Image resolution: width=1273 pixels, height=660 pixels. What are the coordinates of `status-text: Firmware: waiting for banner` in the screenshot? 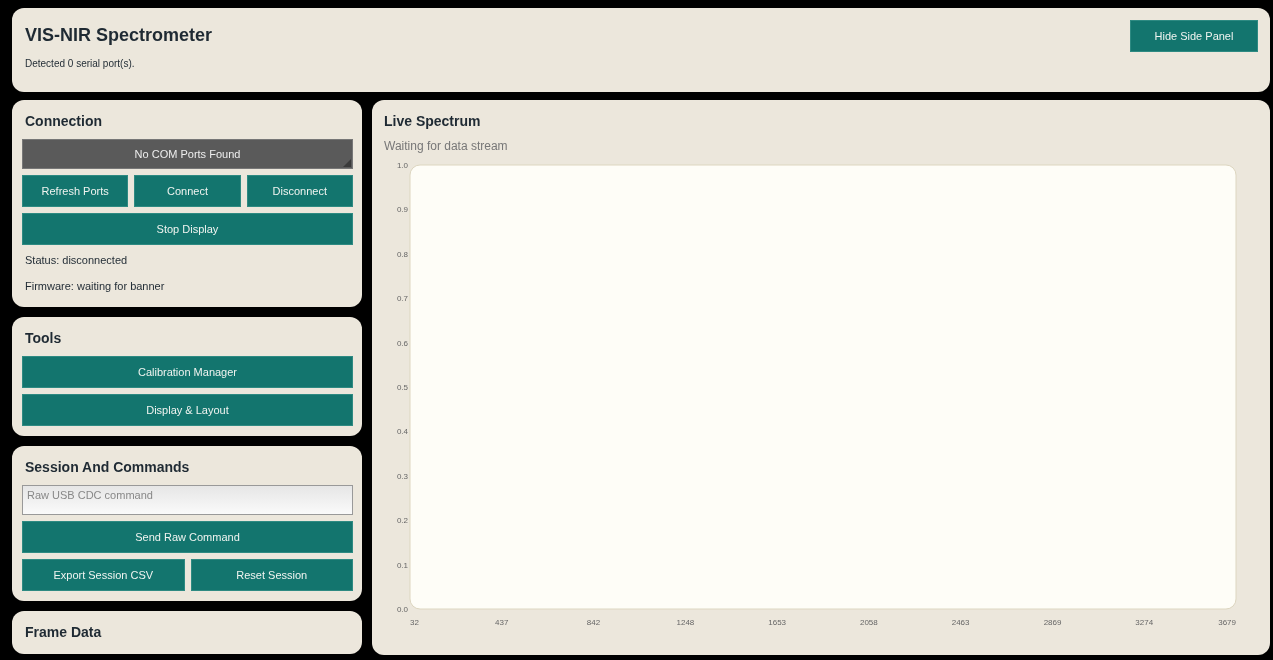 It's located at (95, 286).